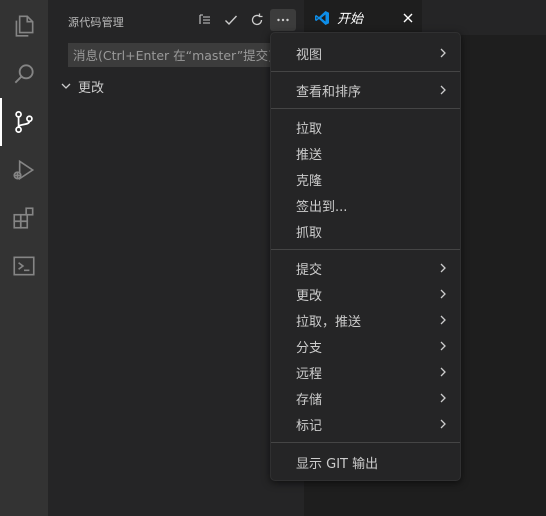 The image size is (546, 516). What do you see at coordinates (24, 122) in the screenshot?
I see `source-control-icon` at bounding box center [24, 122].